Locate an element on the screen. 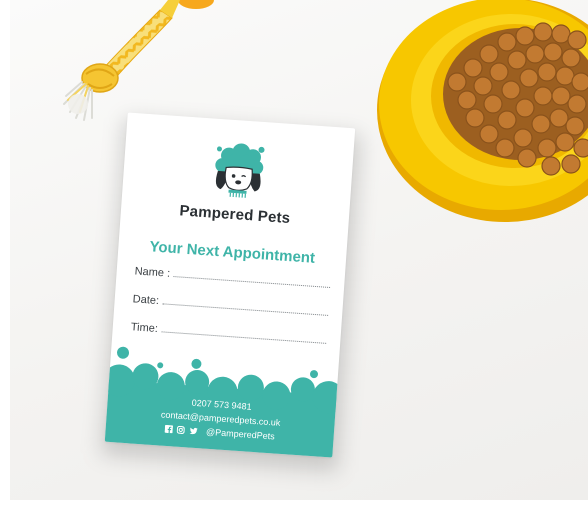  twitter-icon is located at coordinates (193, 431).